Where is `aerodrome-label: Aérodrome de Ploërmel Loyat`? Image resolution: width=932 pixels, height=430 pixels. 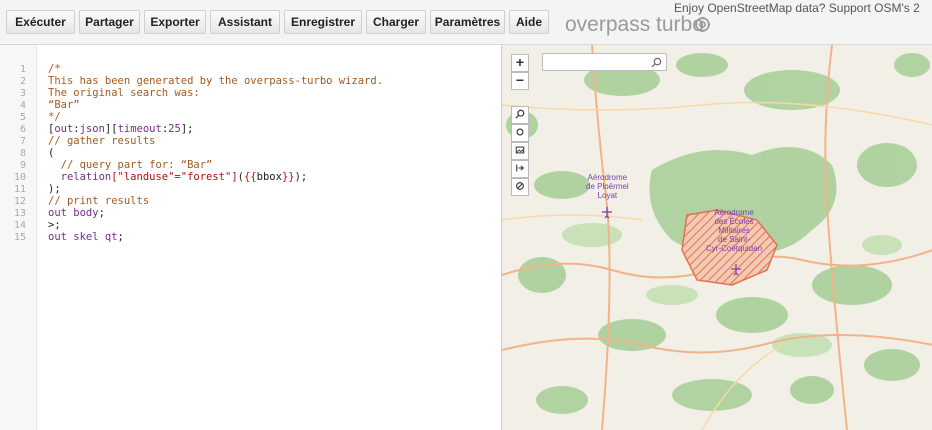
aerodrome-label: Aérodrome de Ploërmel Loyat is located at coordinates (607, 186).